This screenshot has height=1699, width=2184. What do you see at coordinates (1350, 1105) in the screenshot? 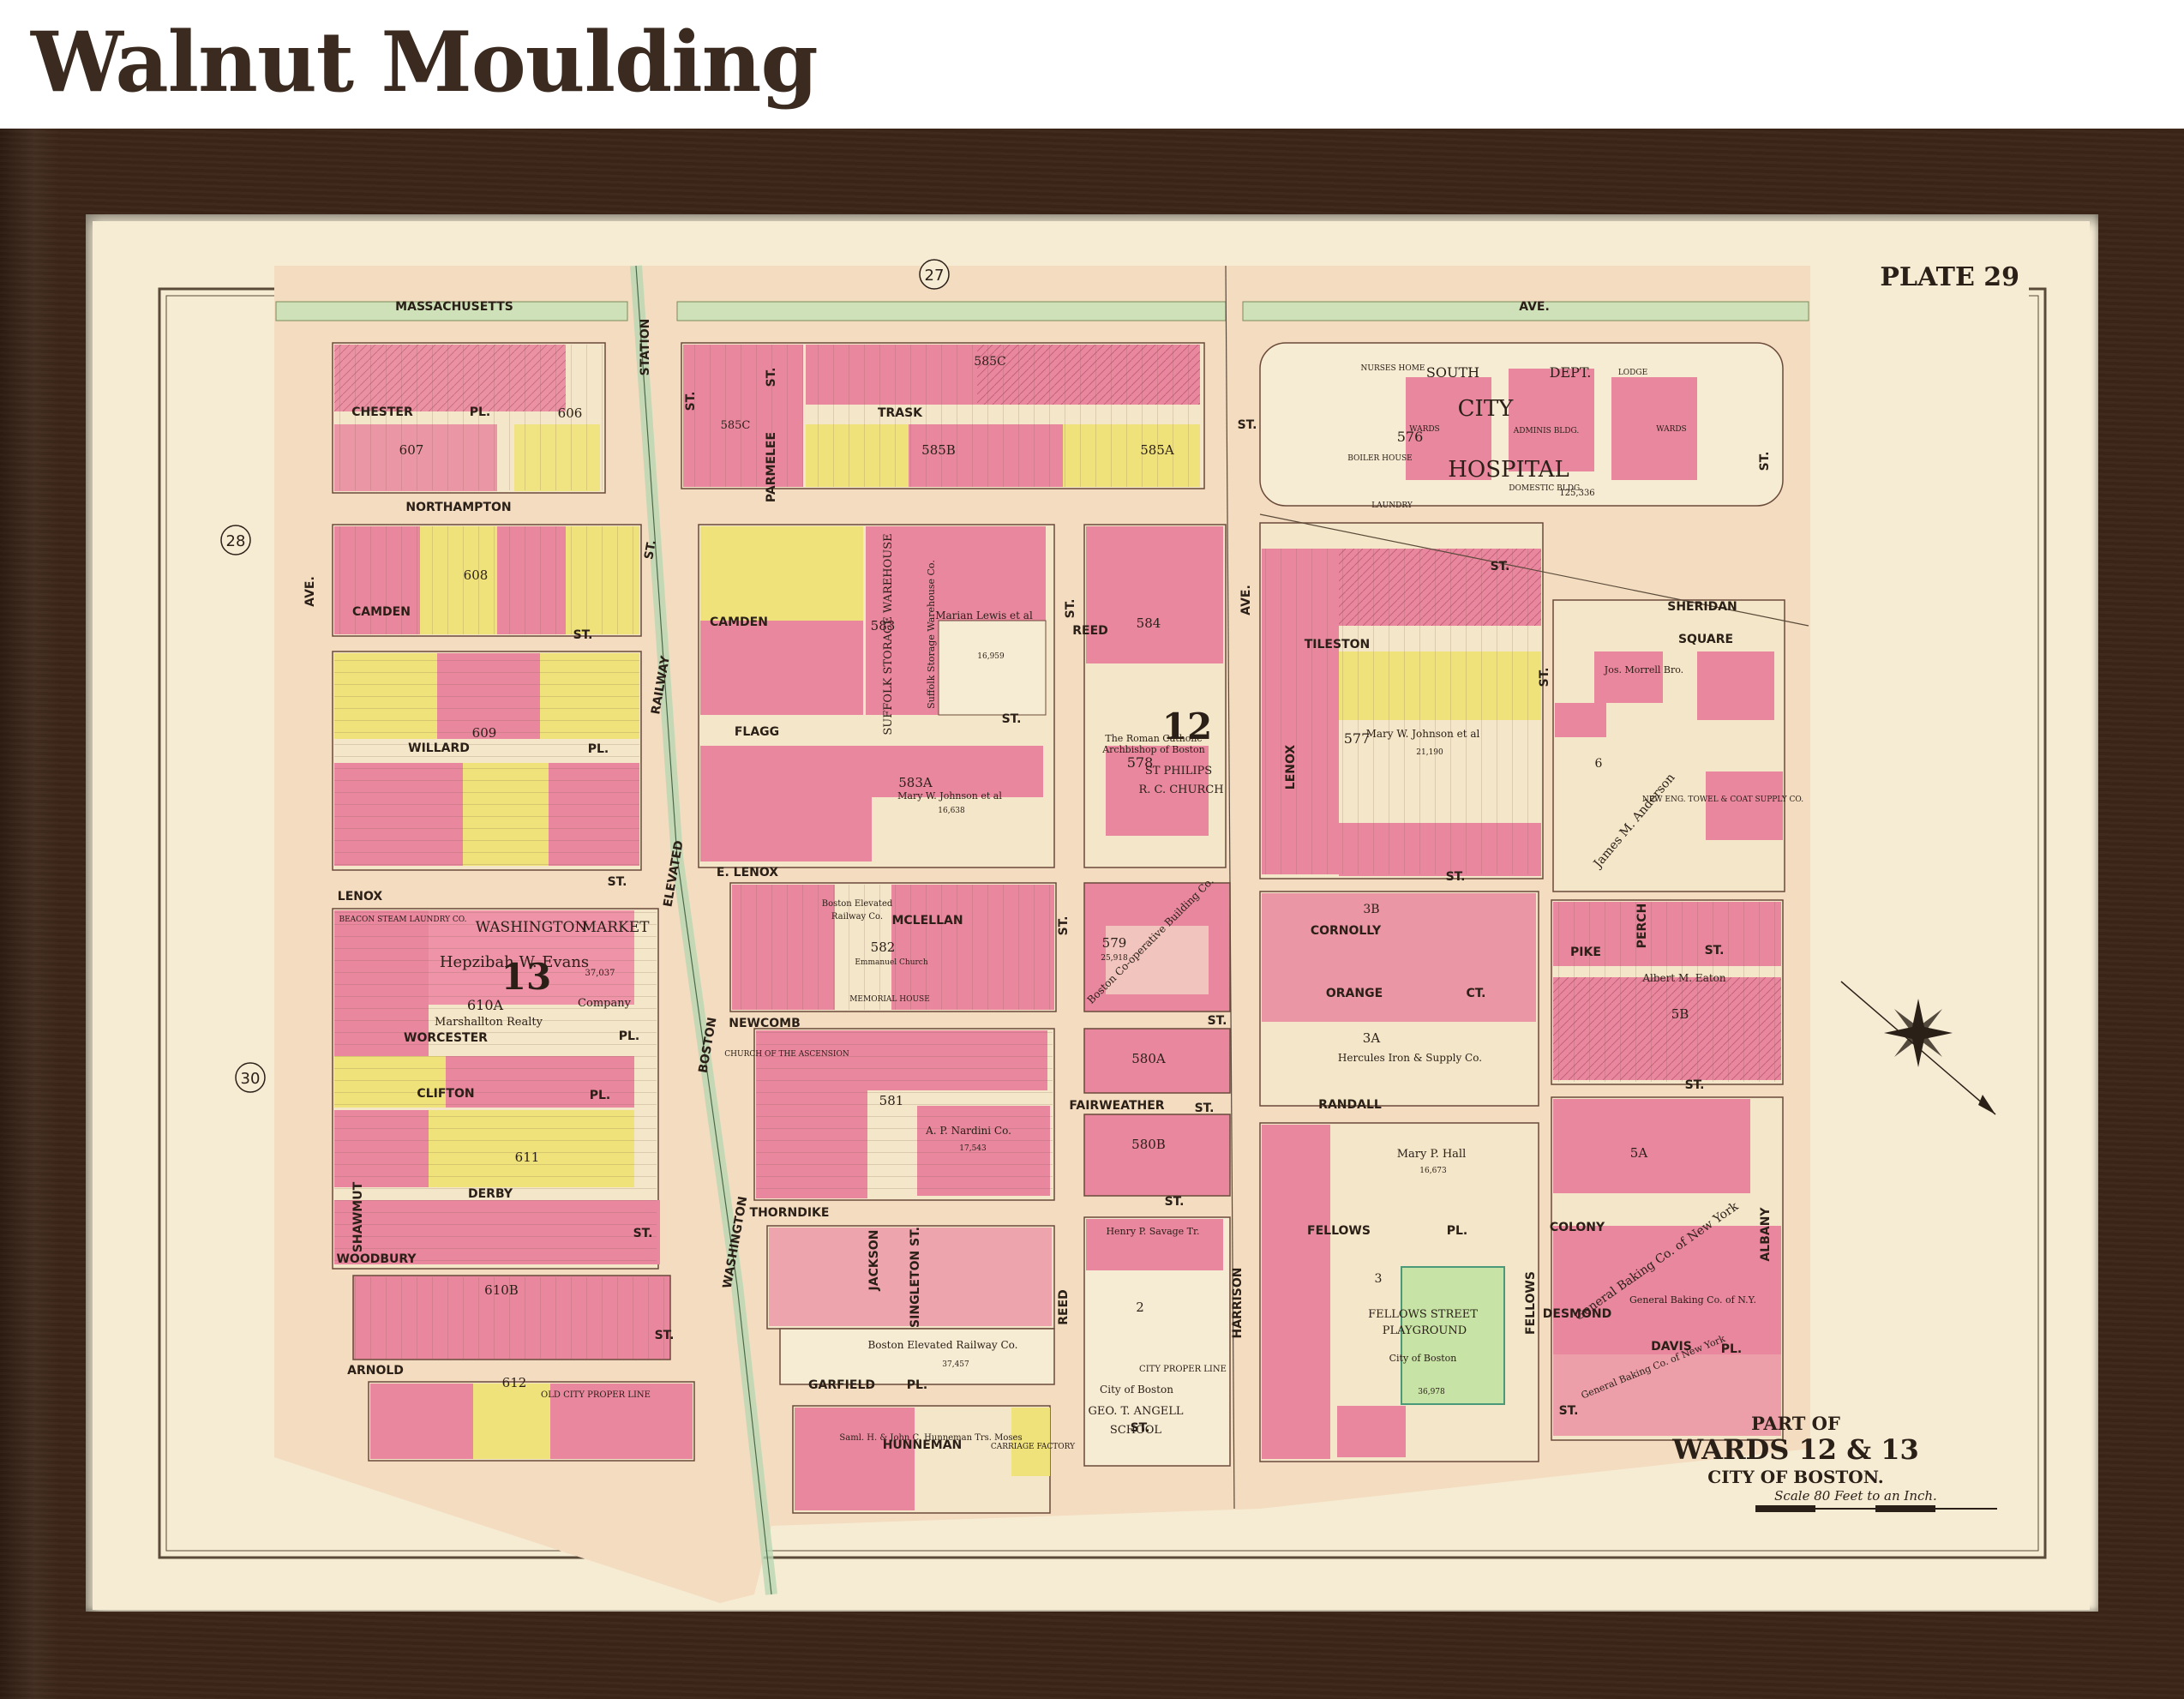
I see `street-label-56: RANDALL` at bounding box center [1350, 1105].